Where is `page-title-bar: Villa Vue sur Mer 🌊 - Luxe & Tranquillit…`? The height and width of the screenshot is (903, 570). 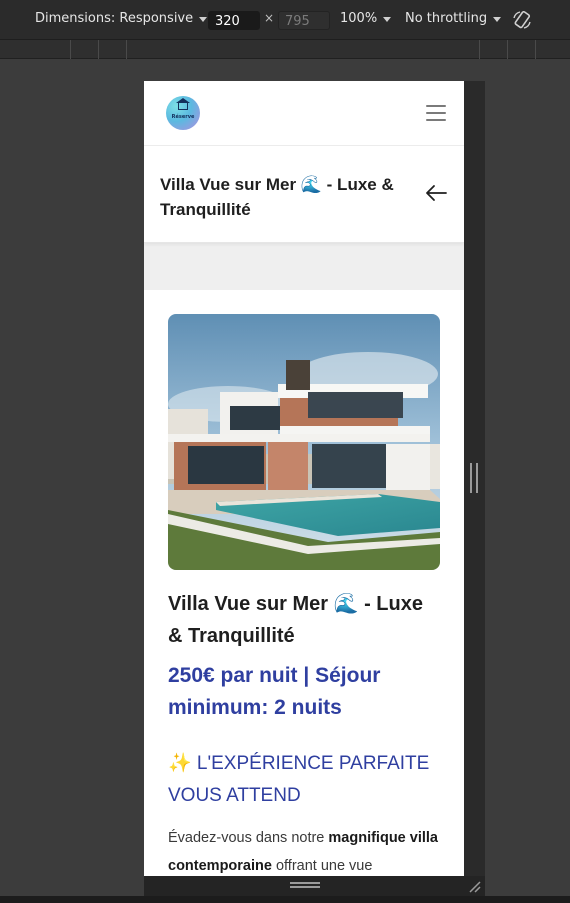
page-title-bar: Villa Vue sur Mer 🌊 - Luxe & Tranquillit… is located at coordinates (304, 194).